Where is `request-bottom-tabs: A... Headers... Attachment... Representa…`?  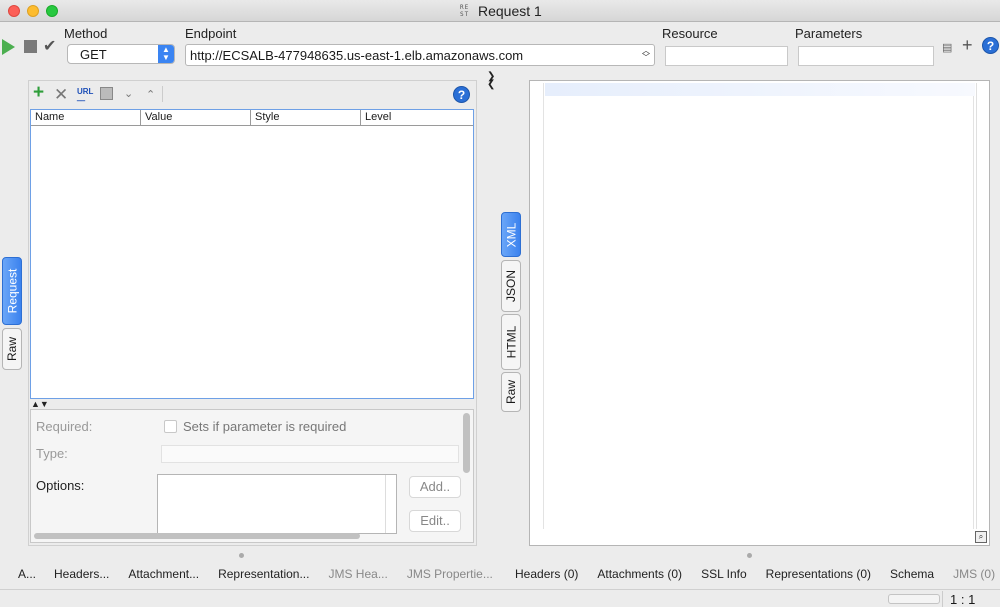
request-bottom-tabs: A... Headers... Attachment... Representa… is located at coordinates (255, 574).